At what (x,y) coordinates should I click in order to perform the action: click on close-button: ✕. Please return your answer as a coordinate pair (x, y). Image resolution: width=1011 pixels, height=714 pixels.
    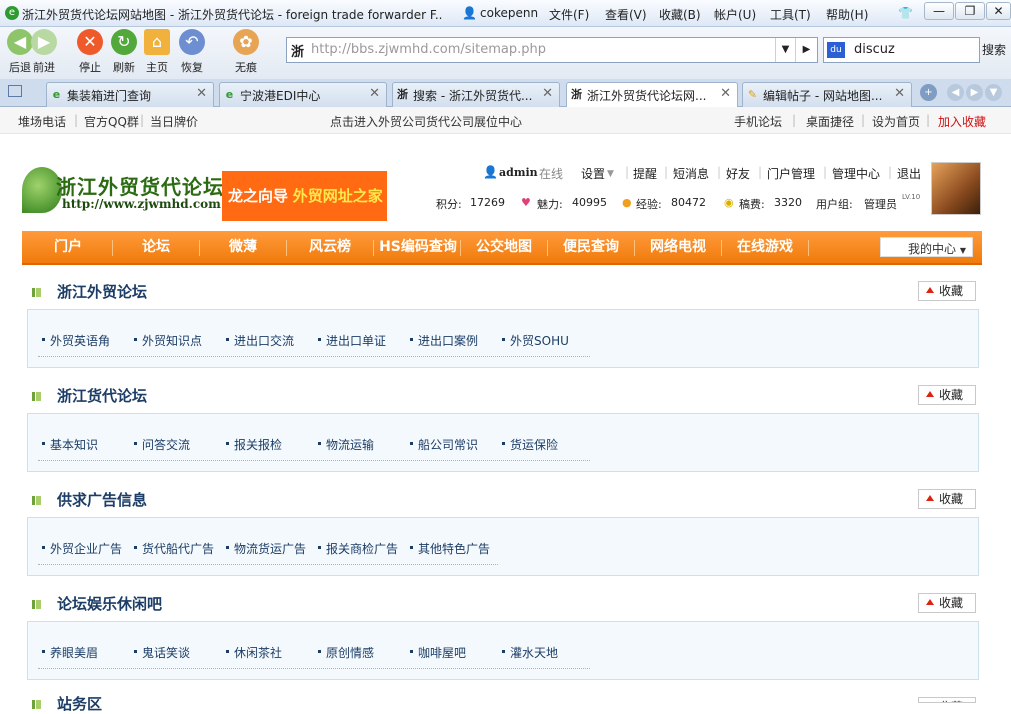
    Looking at the image, I should click on (998, 11).